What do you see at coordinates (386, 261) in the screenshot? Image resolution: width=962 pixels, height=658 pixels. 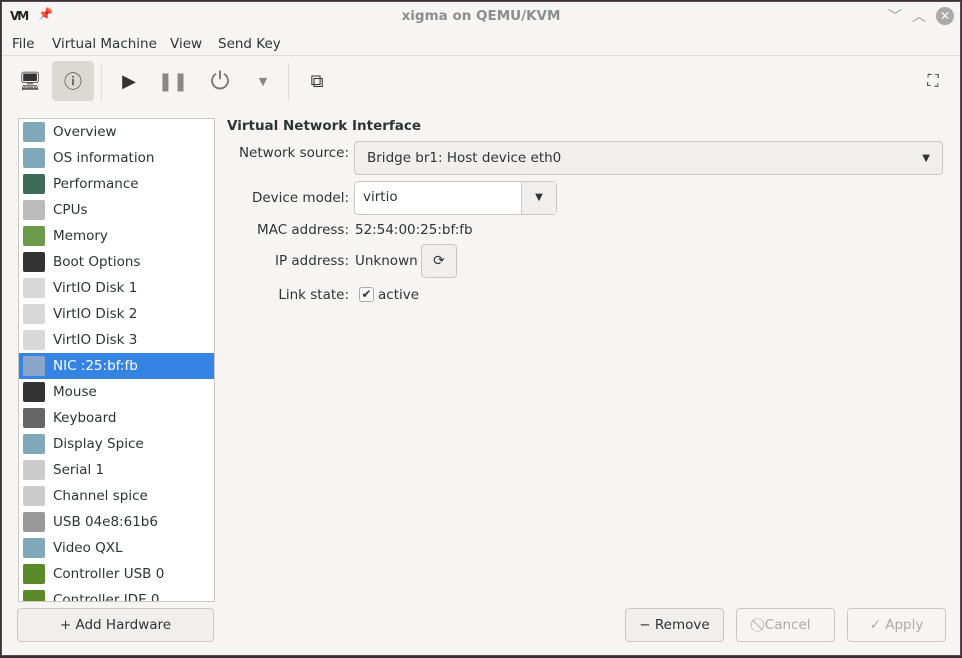 I see `ip-value: Unknown` at bounding box center [386, 261].